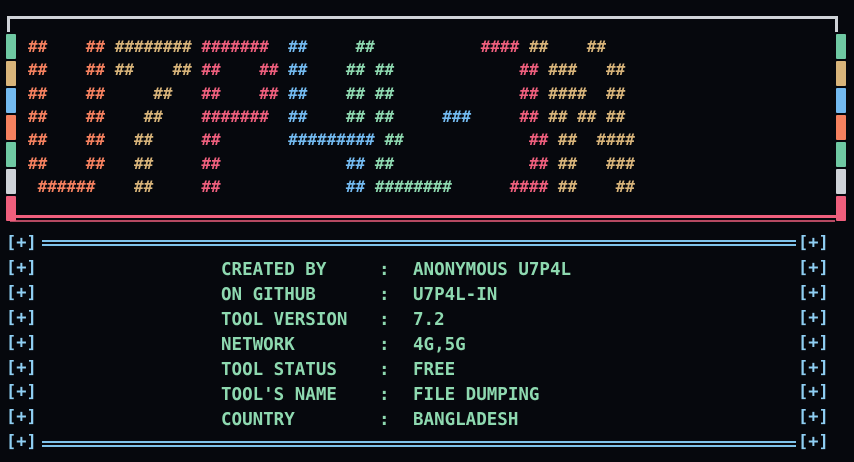  I want to click on info-row: TOOL VERSION: 7.2, so click(333, 320).